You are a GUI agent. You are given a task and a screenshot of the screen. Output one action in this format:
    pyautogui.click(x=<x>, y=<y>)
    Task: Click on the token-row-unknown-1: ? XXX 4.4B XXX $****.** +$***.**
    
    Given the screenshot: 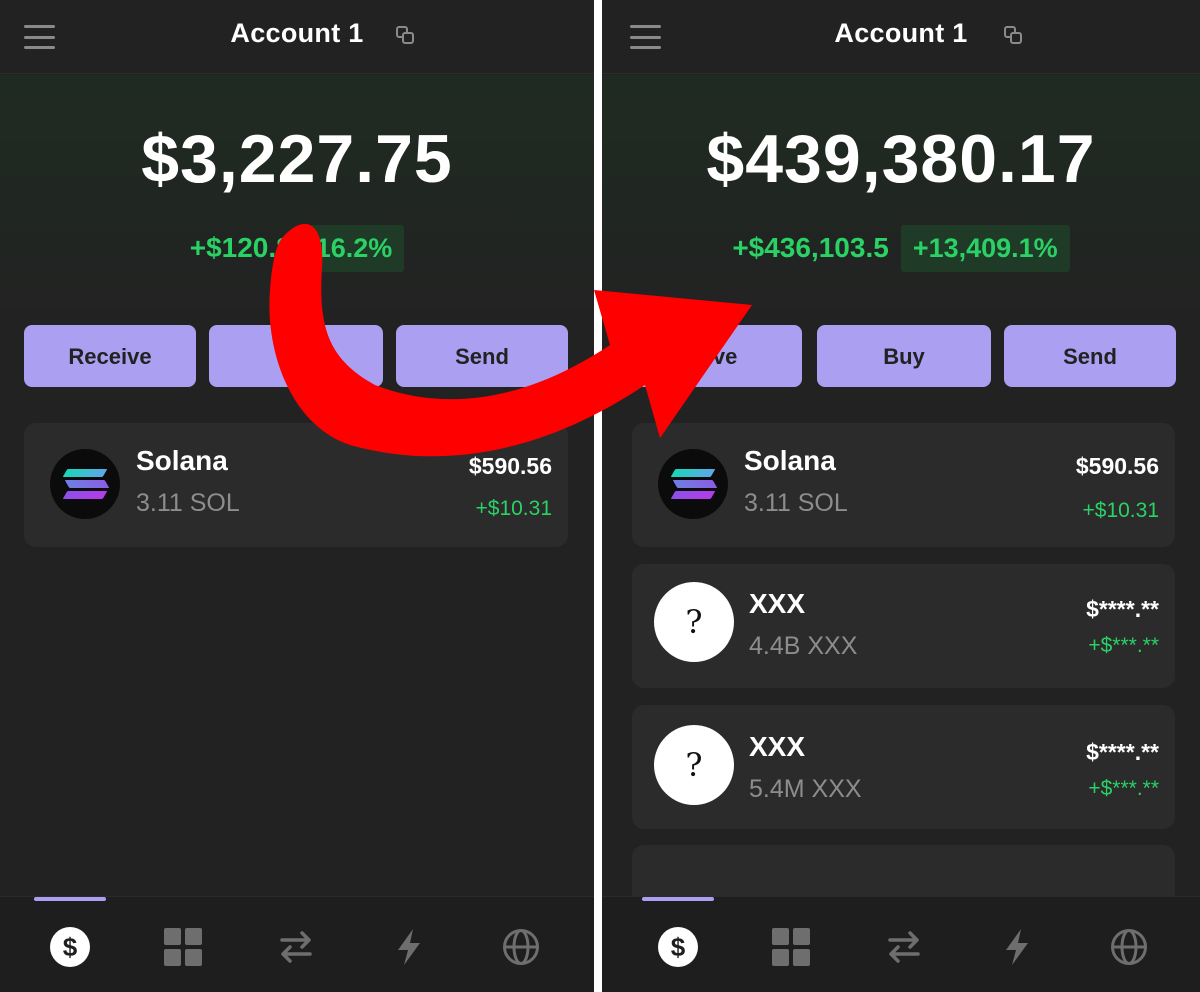 What is the action you would take?
    pyautogui.click(x=903, y=626)
    